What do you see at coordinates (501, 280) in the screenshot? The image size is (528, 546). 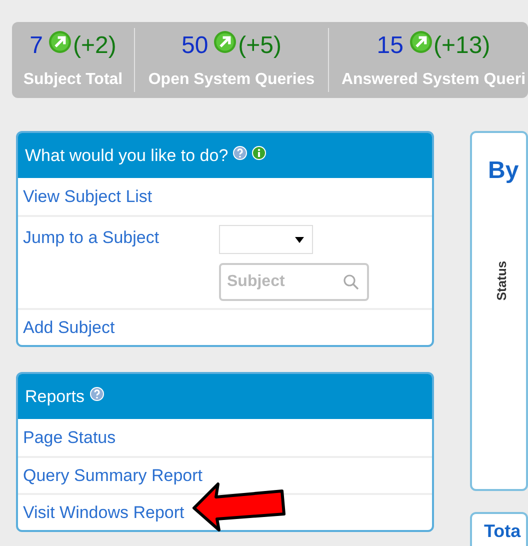 I see `axis-label: Status` at bounding box center [501, 280].